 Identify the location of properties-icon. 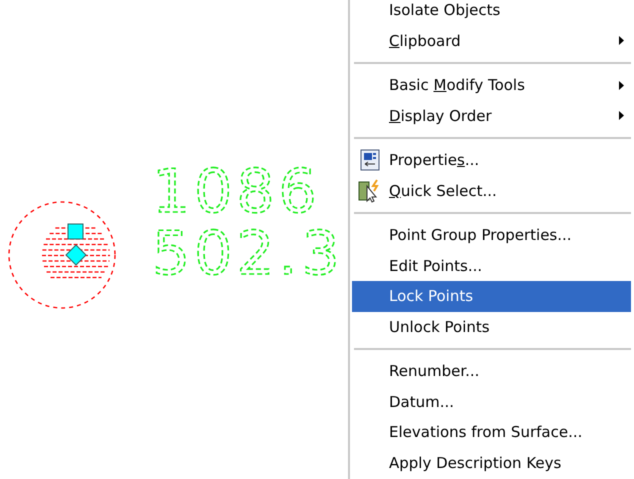
(370, 160).